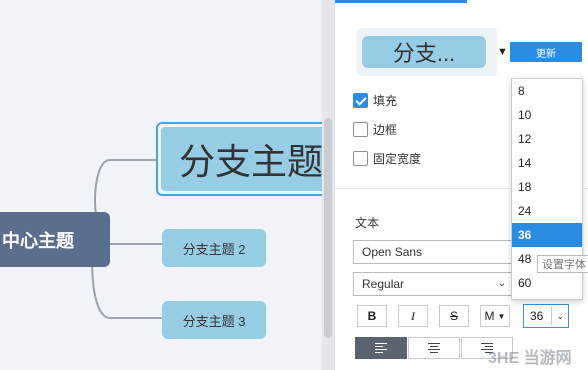  Describe the element at coordinates (401, 1) in the screenshot. I see `active-tab-indicator` at that location.